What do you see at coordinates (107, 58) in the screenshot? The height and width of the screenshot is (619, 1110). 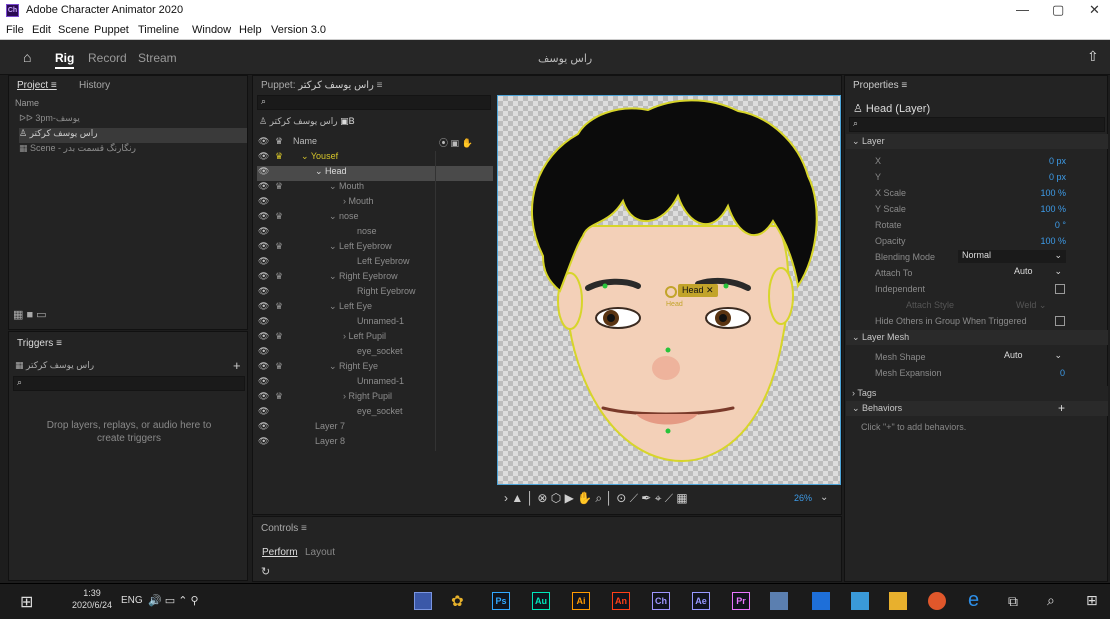 I see `tab-record: Record` at bounding box center [107, 58].